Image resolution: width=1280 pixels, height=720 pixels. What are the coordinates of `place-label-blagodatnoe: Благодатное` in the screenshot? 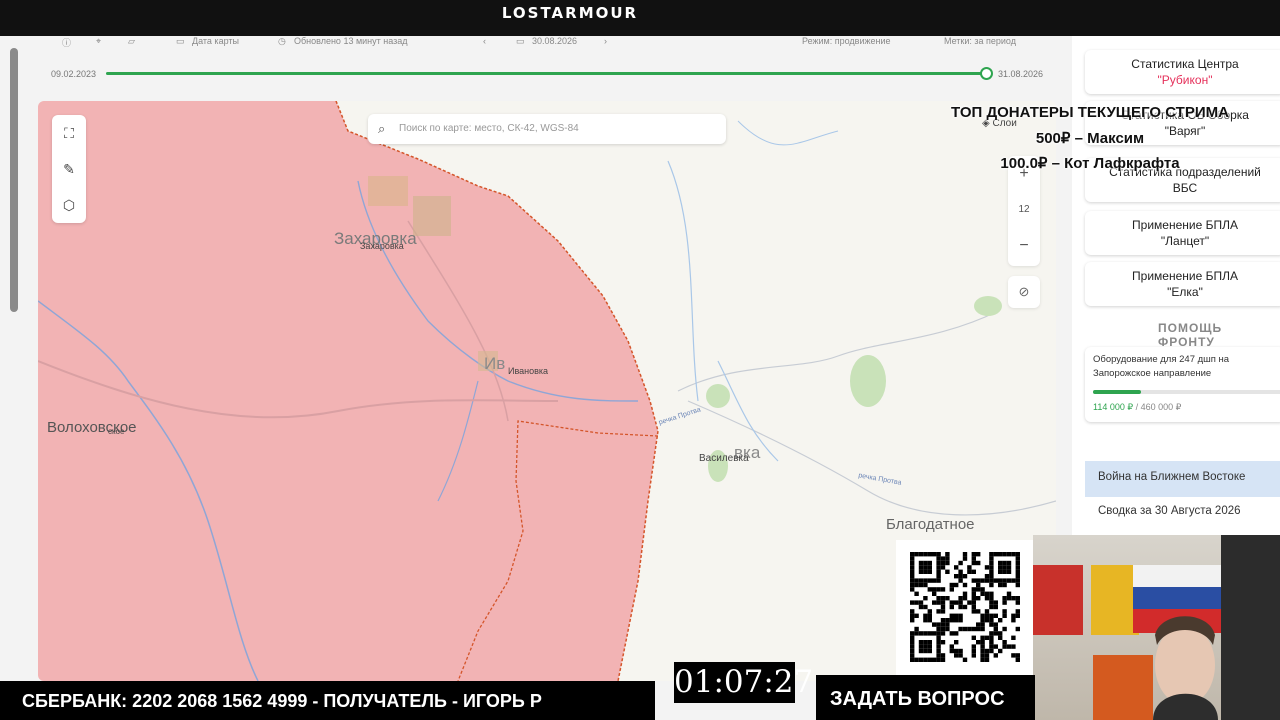 It's located at (930, 524).